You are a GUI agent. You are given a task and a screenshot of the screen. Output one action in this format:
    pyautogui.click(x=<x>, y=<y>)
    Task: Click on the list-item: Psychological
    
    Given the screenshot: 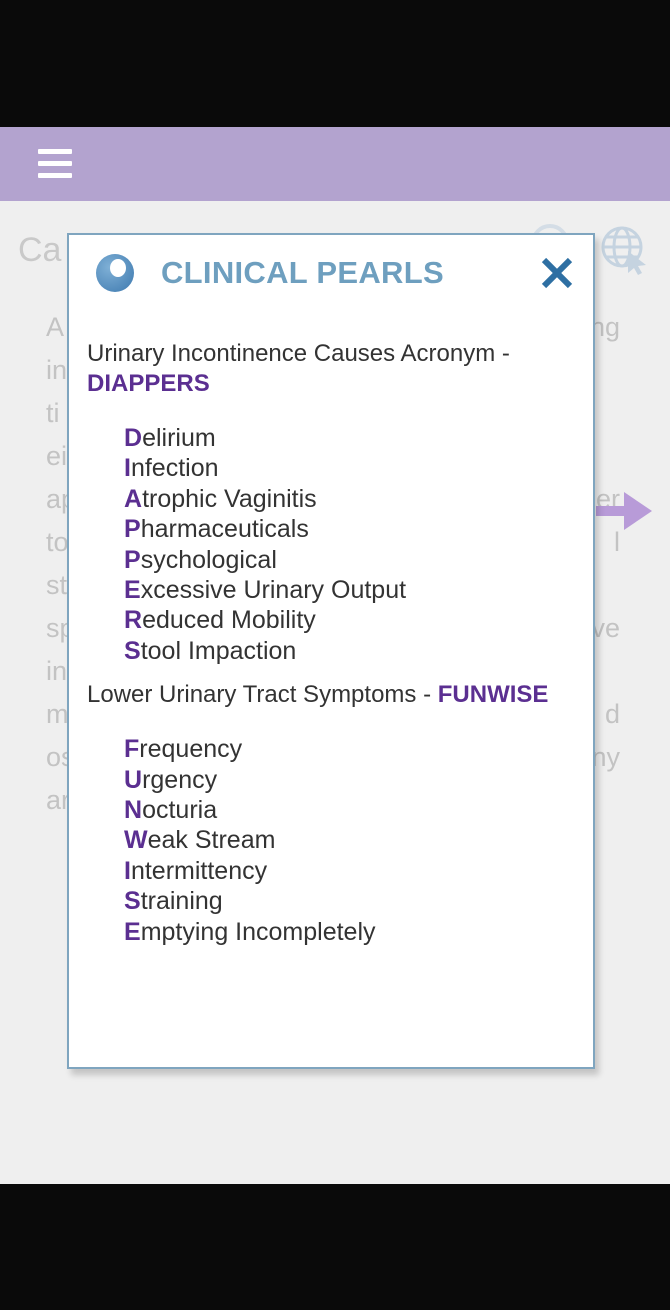 What is the action you would take?
    pyautogui.click(x=200, y=559)
    